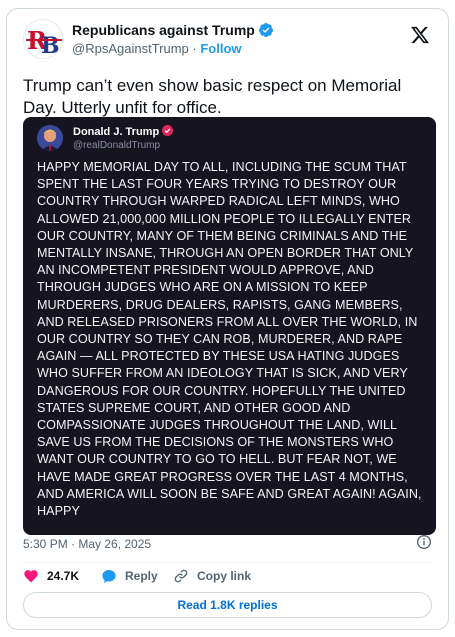 The width and height of the screenshot is (455, 637). What do you see at coordinates (50, 46) in the screenshot?
I see `avatar-letter-b: B` at bounding box center [50, 46].